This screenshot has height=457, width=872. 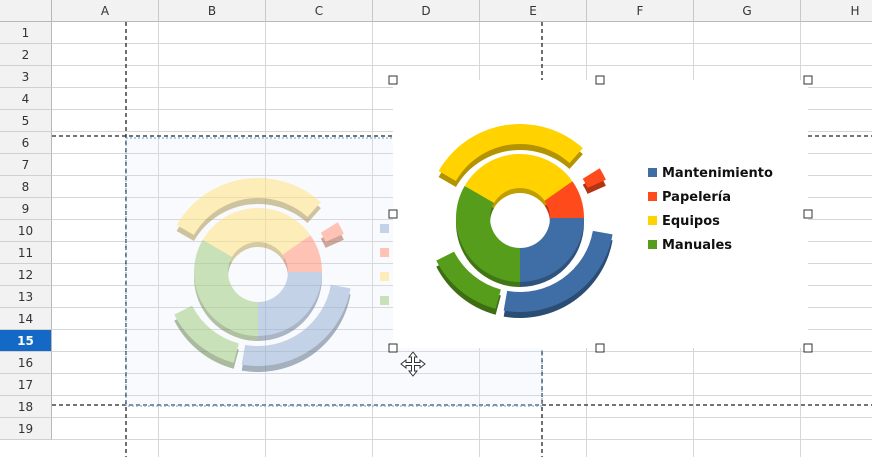 What do you see at coordinates (697, 245) in the screenshot?
I see `legend-label: Manuales` at bounding box center [697, 245].